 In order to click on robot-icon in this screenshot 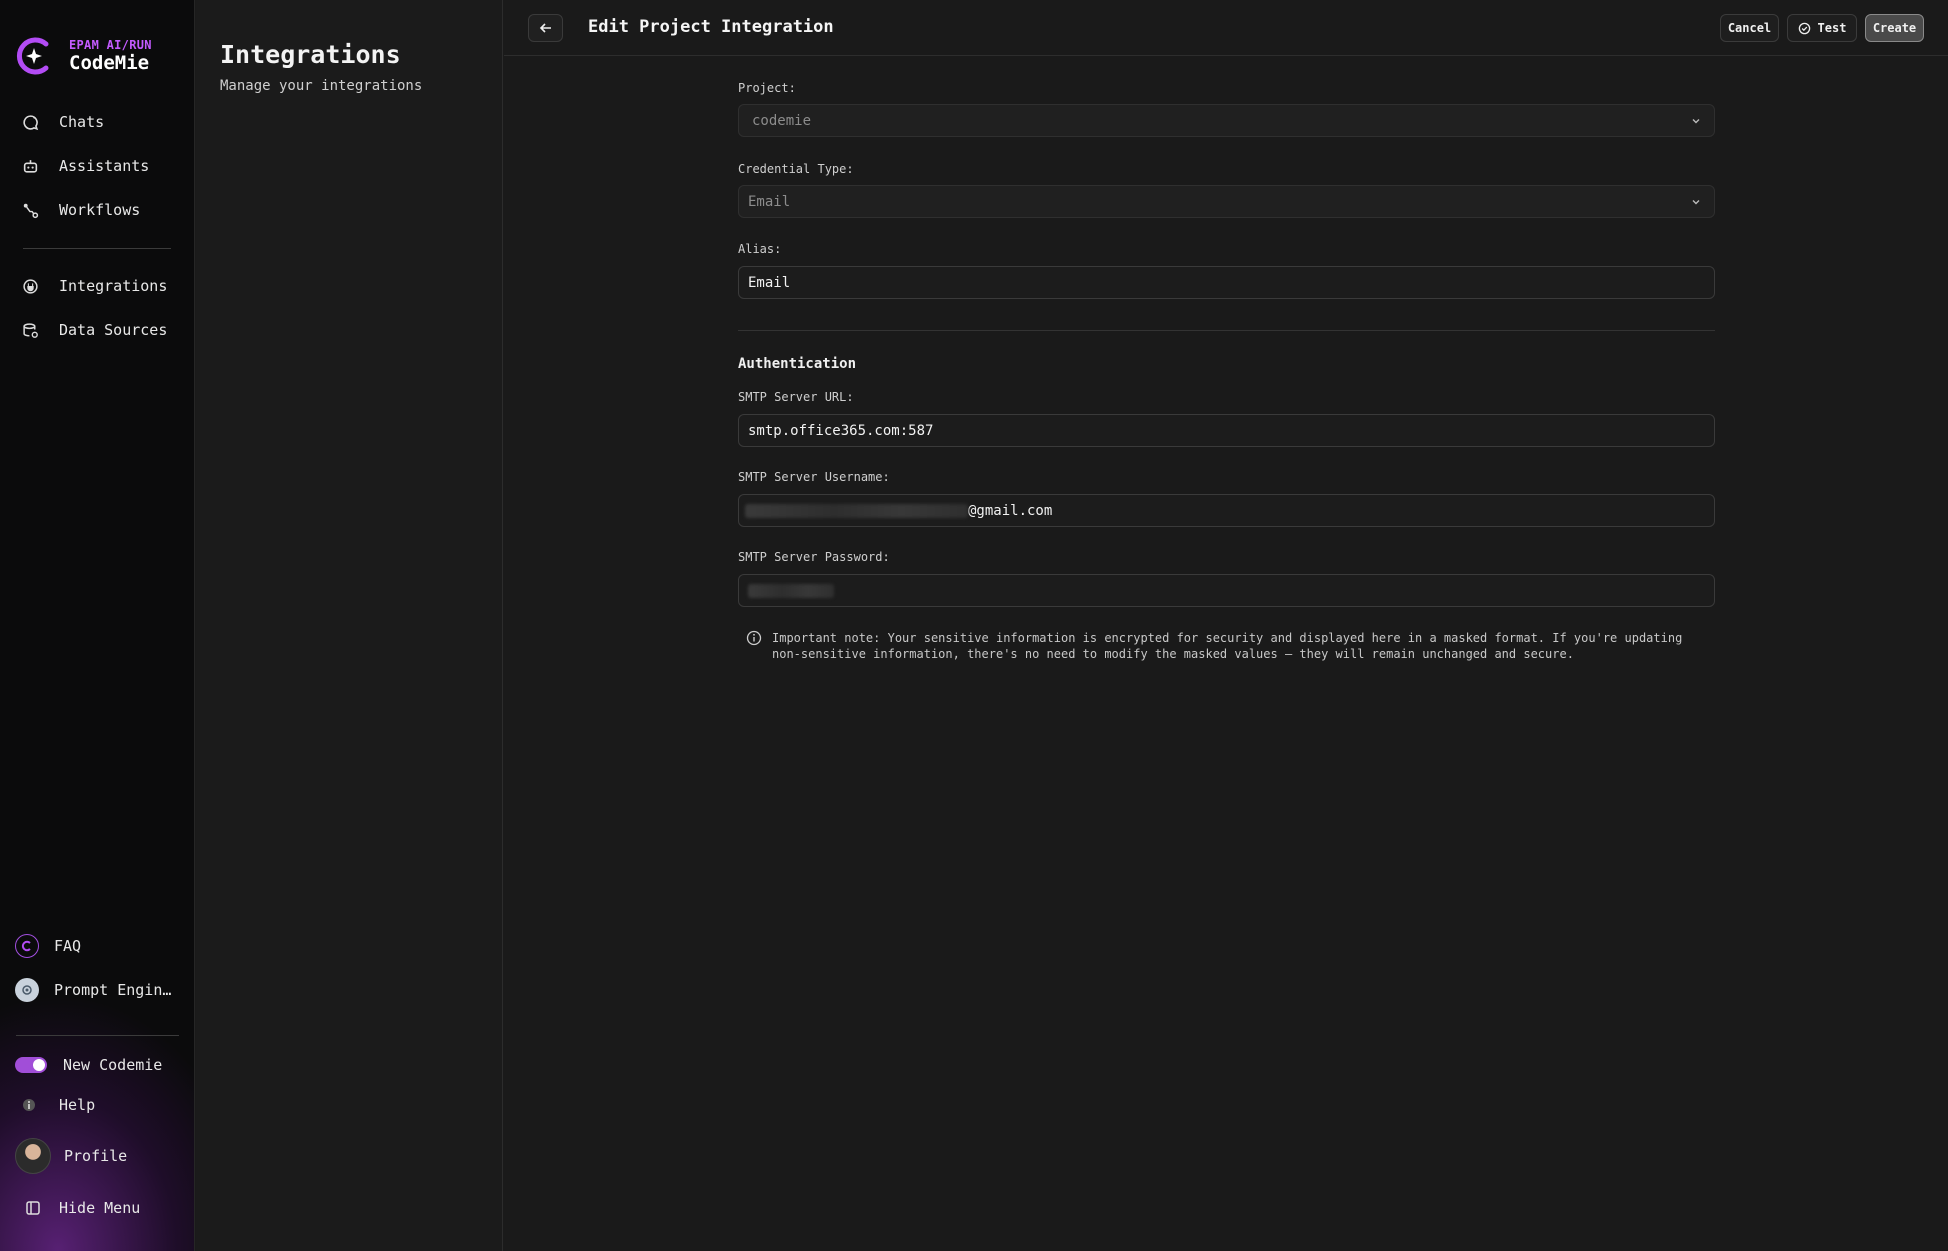, I will do `click(30, 166)`.